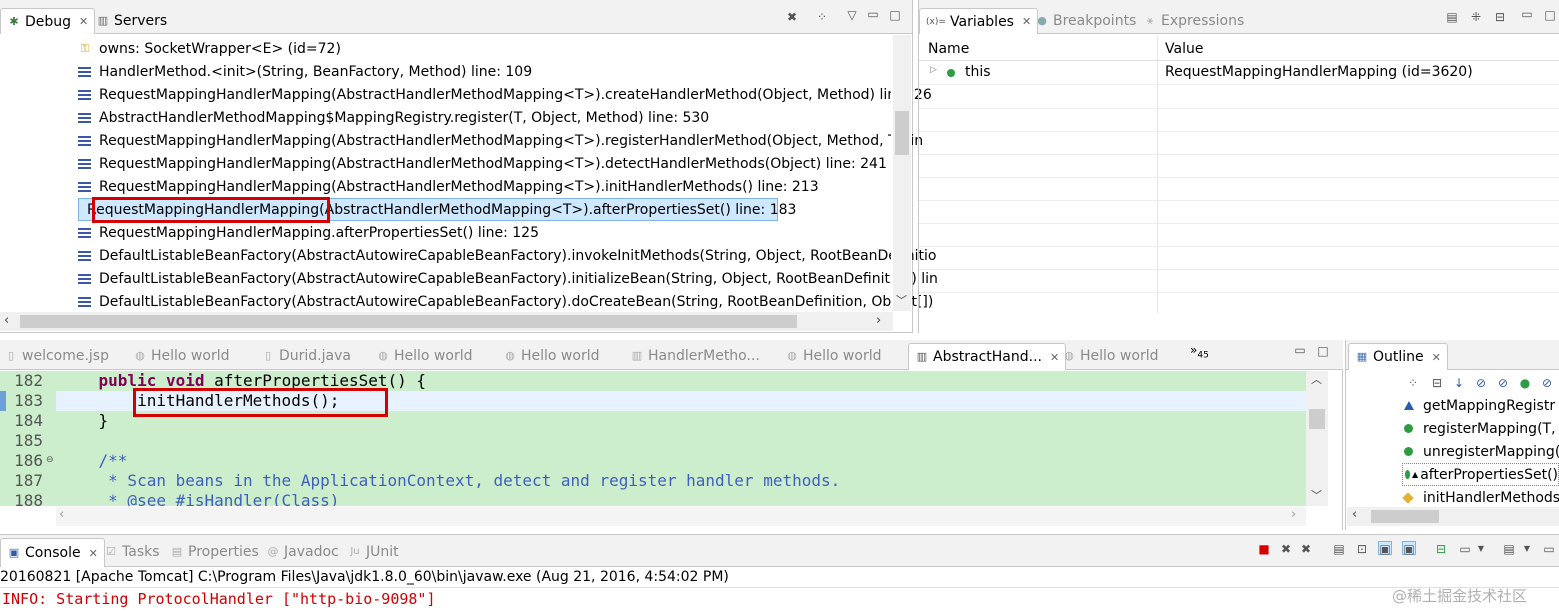 The height and width of the screenshot is (611, 1559). Describe the element at coordinates (1264, 549) in the screenshot. I see `terminate-icon: ■` at that location.